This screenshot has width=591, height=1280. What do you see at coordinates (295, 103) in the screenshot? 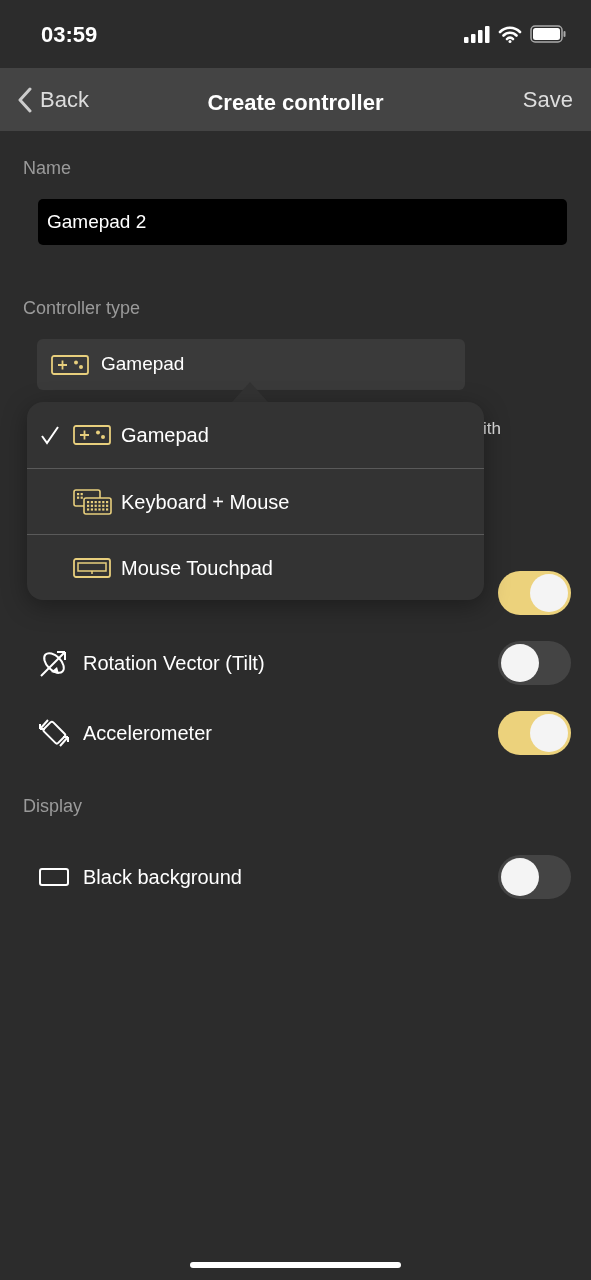
I see `screen-title: Create controller` at bounding box center [295, 103].